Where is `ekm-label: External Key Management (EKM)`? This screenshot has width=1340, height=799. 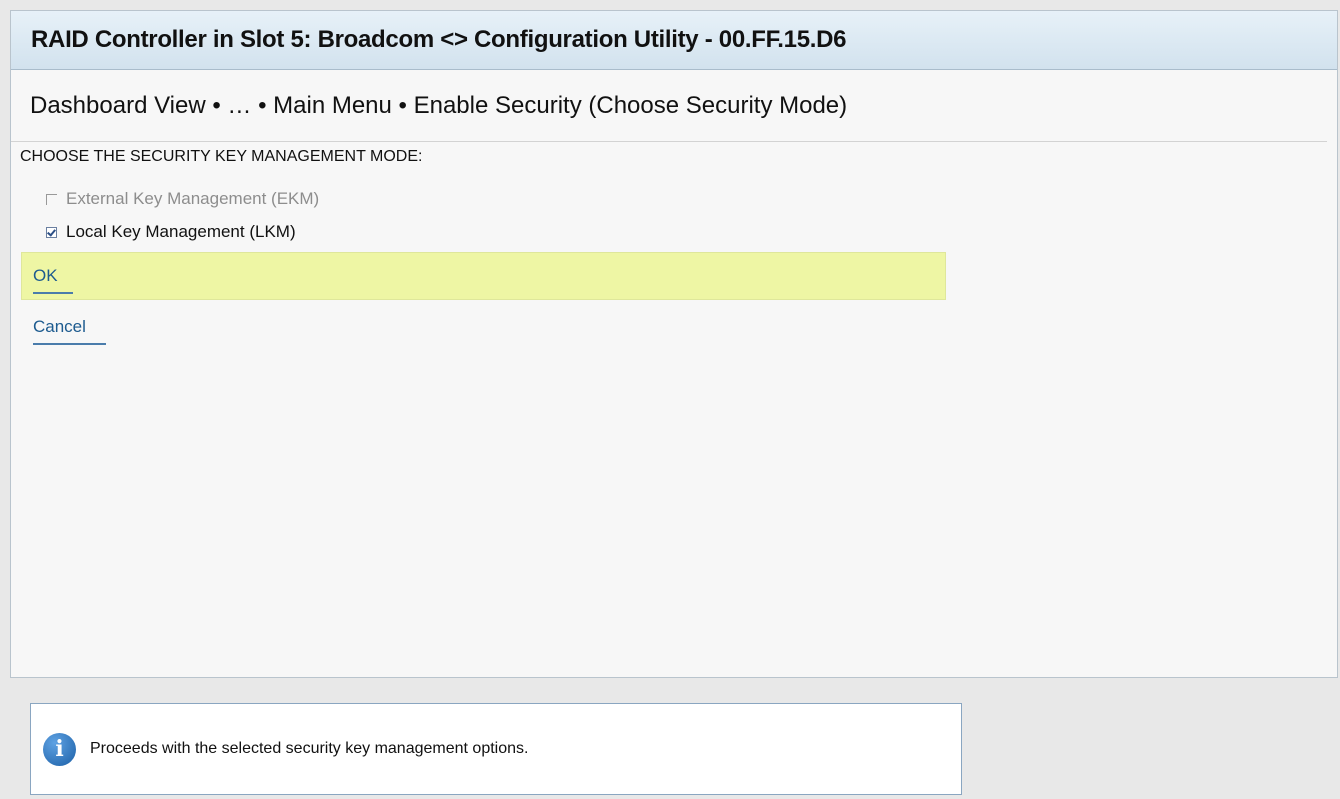
ekm-label: External Key Management (EKM) is located at coordinates (193, 198).